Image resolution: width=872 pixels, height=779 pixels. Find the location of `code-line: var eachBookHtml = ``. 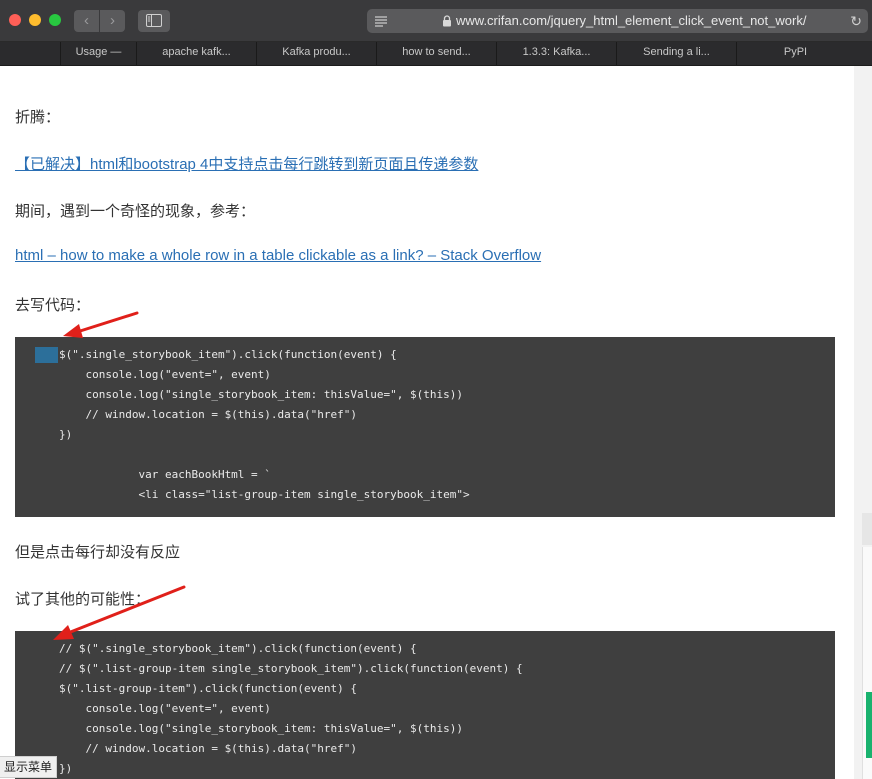

code-line: var eachBookHtml = ` is located at coordinates (165, 474).